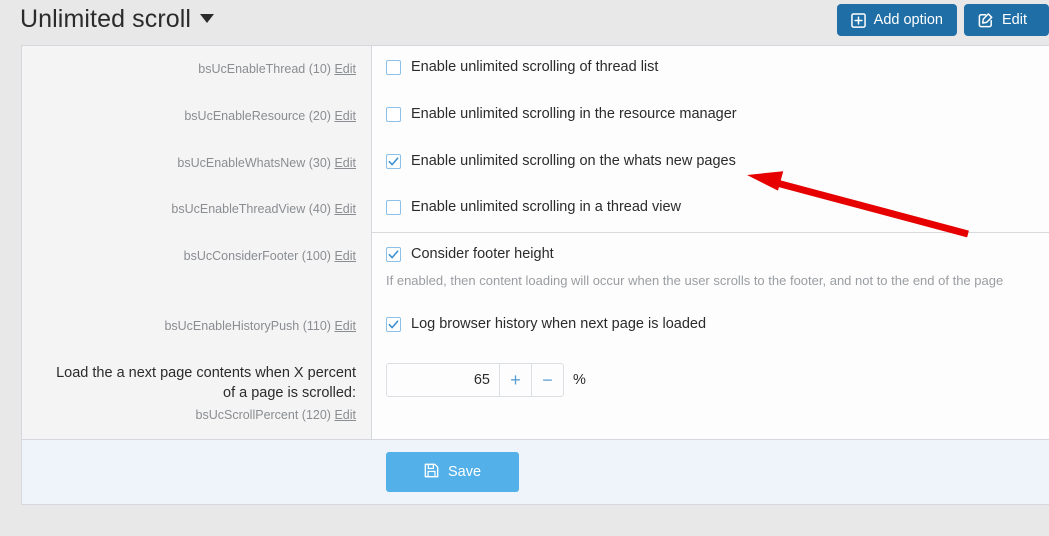 This screenshot has height=536, width=1049. I want to click on scroll-percent-input, so click(443, 380).